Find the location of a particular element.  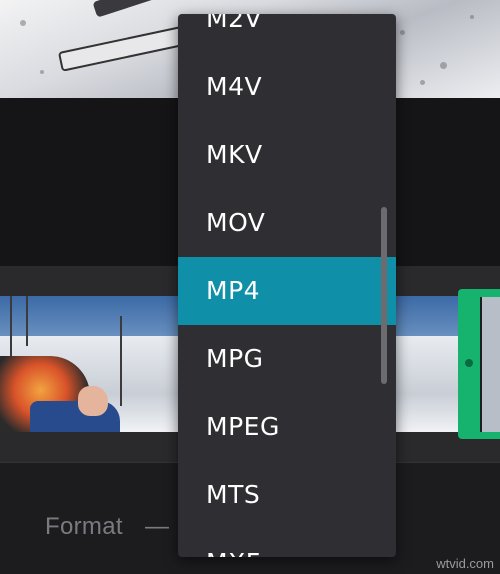

watermark-text: wtvid.com is located at coordinates (465, 563).